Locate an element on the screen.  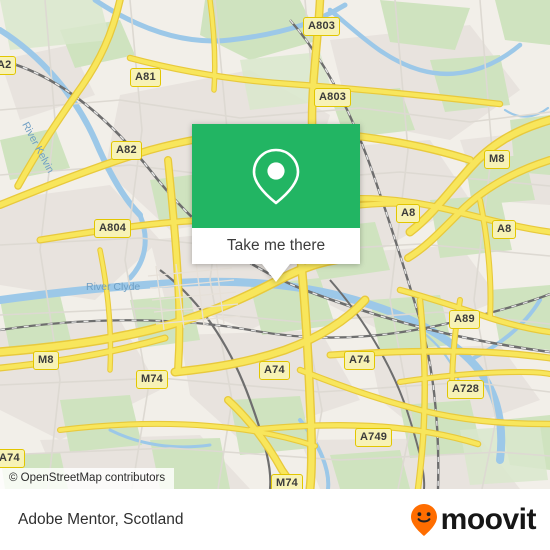
river-label-clyde: River Clyde is located at coordinates (113, 287).